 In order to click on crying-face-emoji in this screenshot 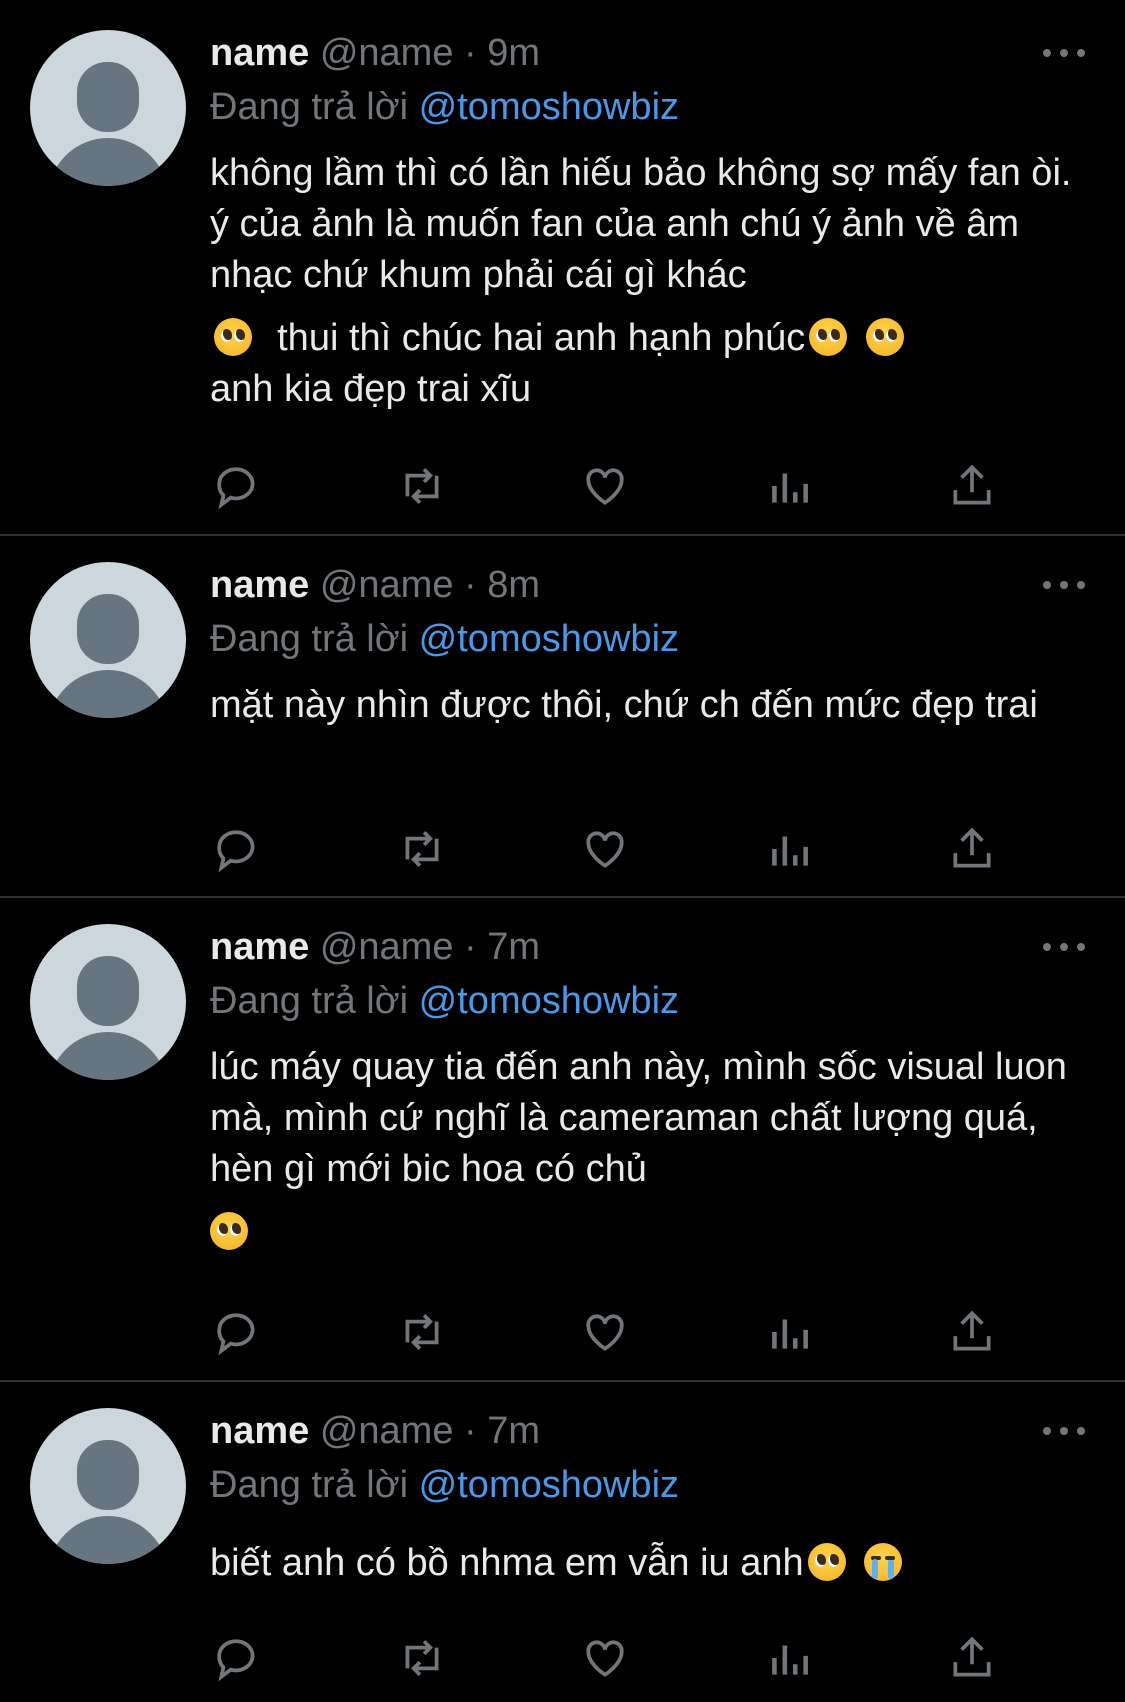, I will do `click(883, 1562)`.